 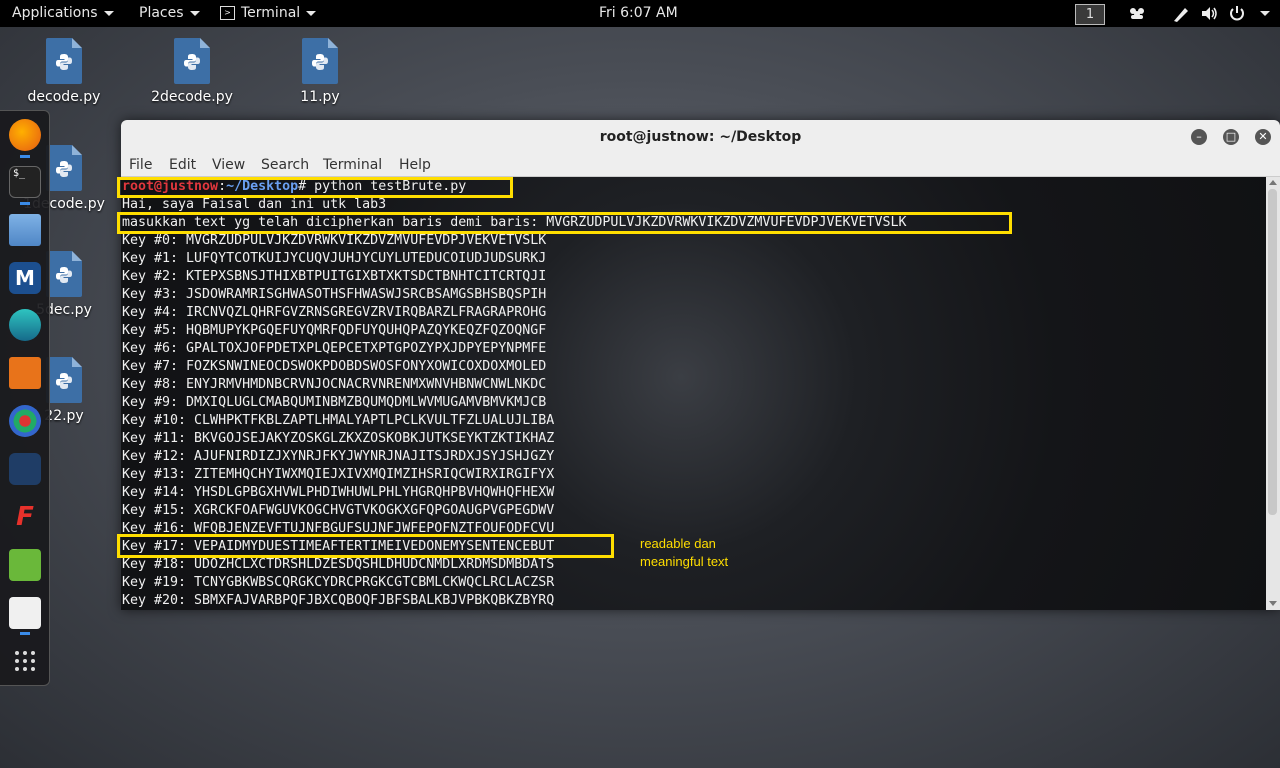 What do you see at coordinates (25, 613) in the screenshot?
I see `cherrytree-icon` at bounding box center [25, 613].